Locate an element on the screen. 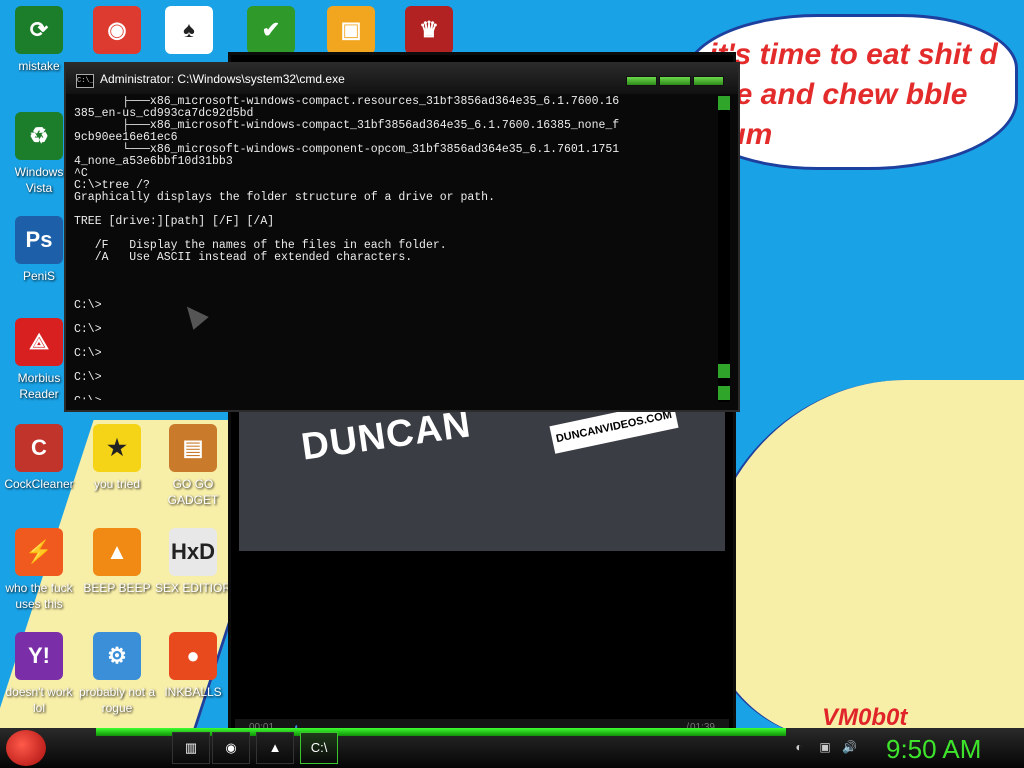 The image size is (1024, 768). video-frame: DUNCAN DUNCANVIDEOS.COM is located at coordinates (482, 481).